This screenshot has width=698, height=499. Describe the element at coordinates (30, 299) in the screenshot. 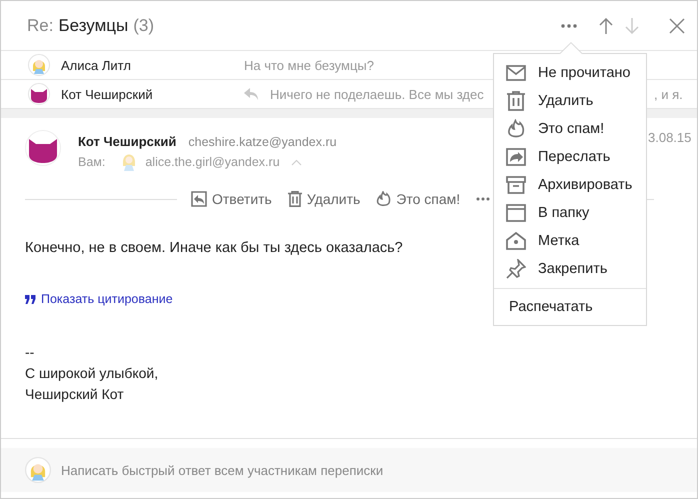

I see `quote-icon` at that location.